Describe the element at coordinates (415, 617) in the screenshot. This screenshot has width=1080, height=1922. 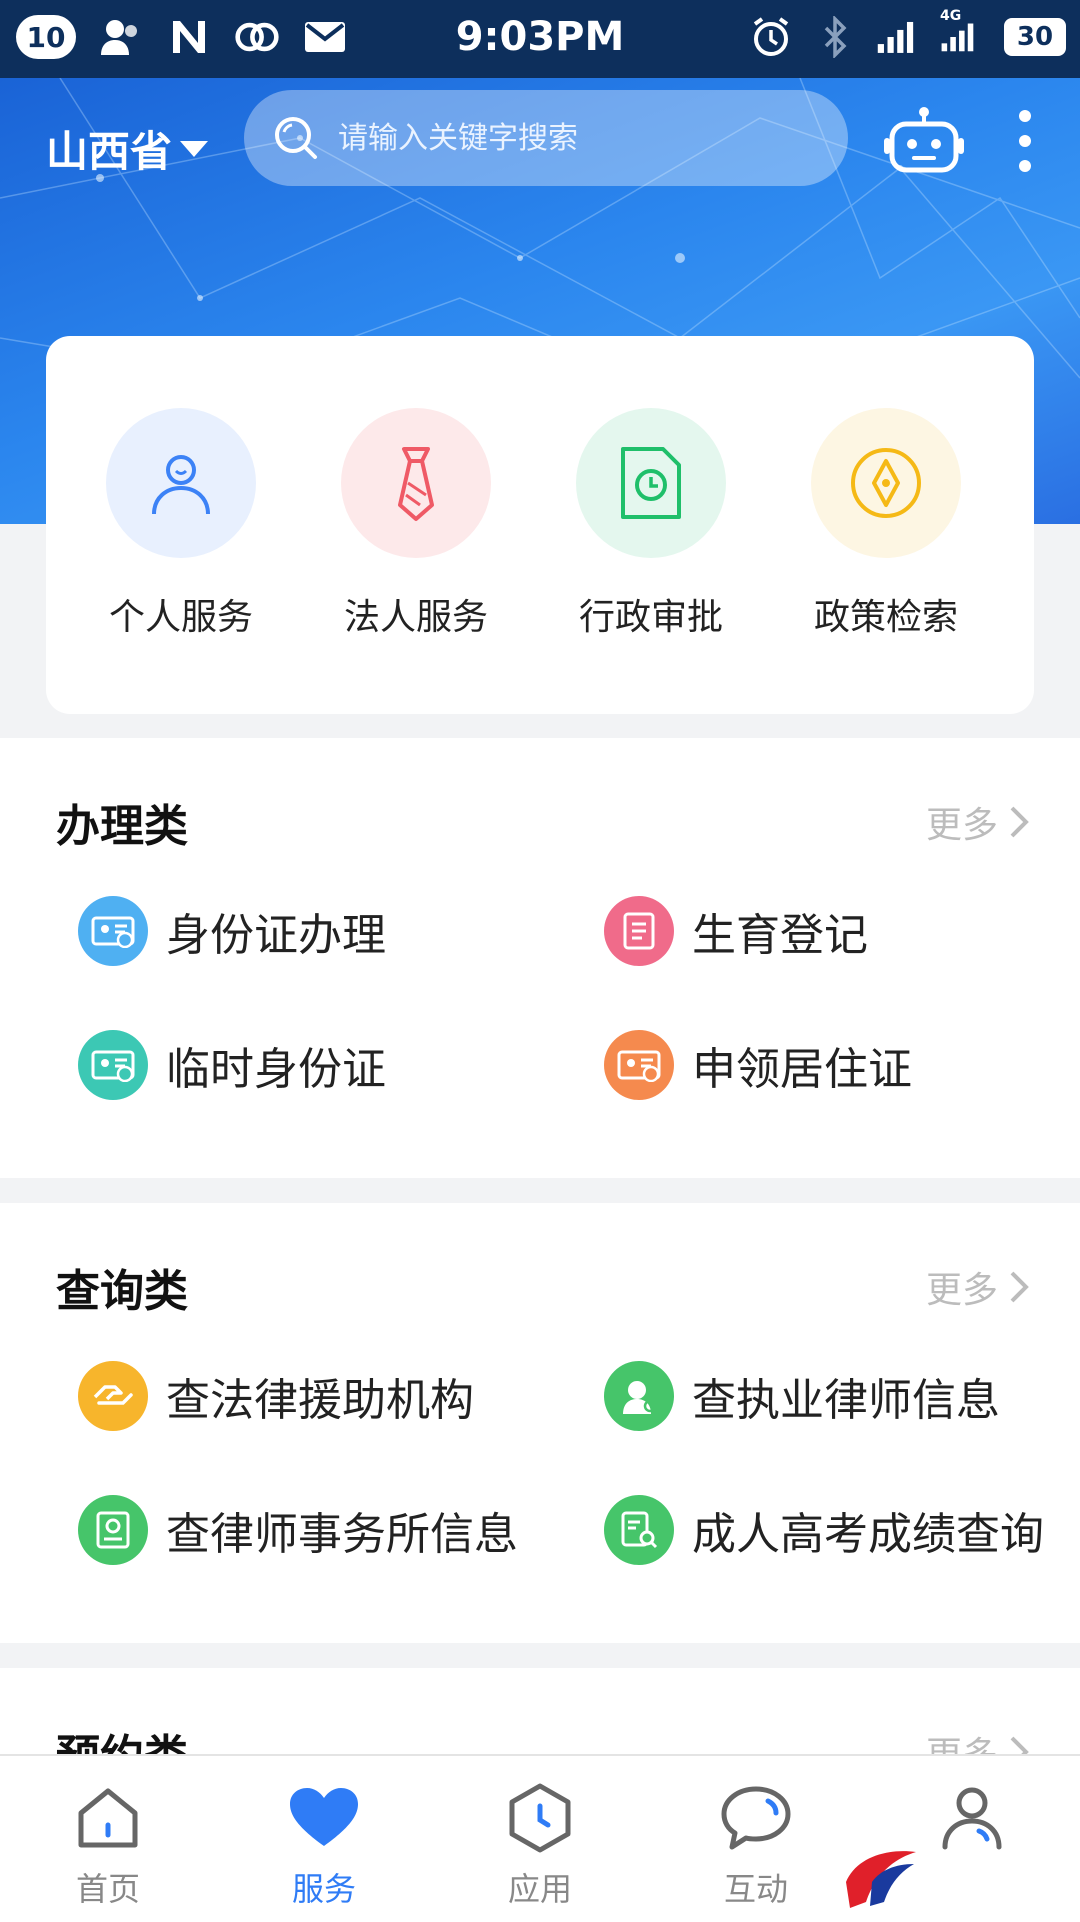
I see `quick-label: 法人服务` at that location.